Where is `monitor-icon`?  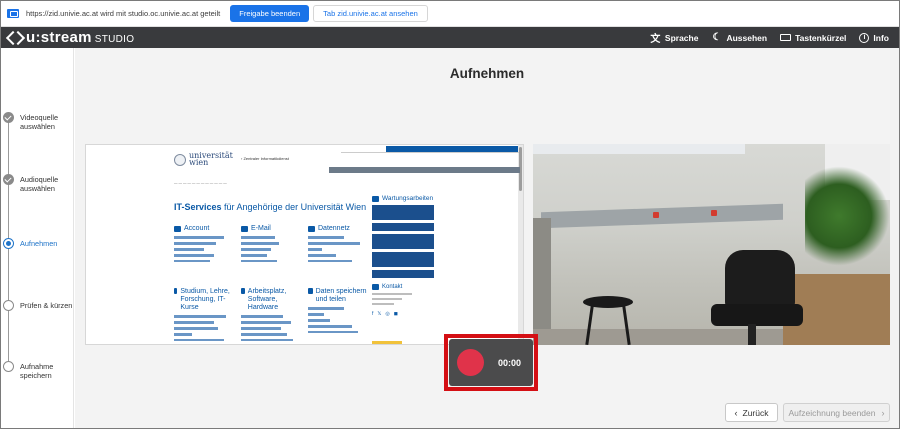 monitor-icon is located at coordinates (243, 291).